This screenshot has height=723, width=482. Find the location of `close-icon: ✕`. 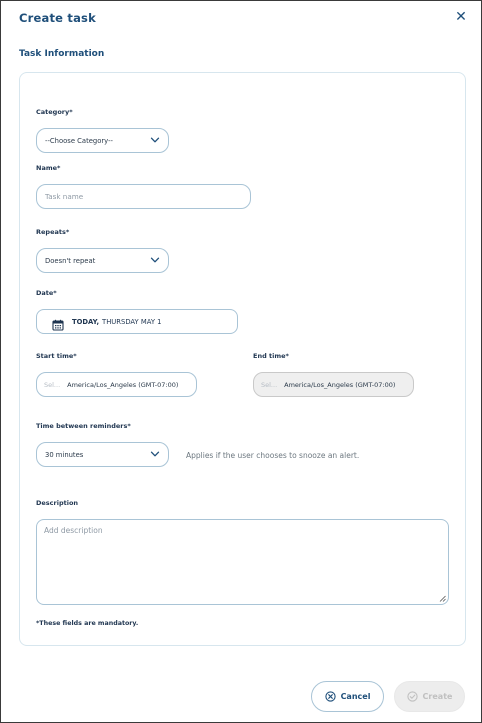

close-icon: ✕ is located at coordinates (461, 17).